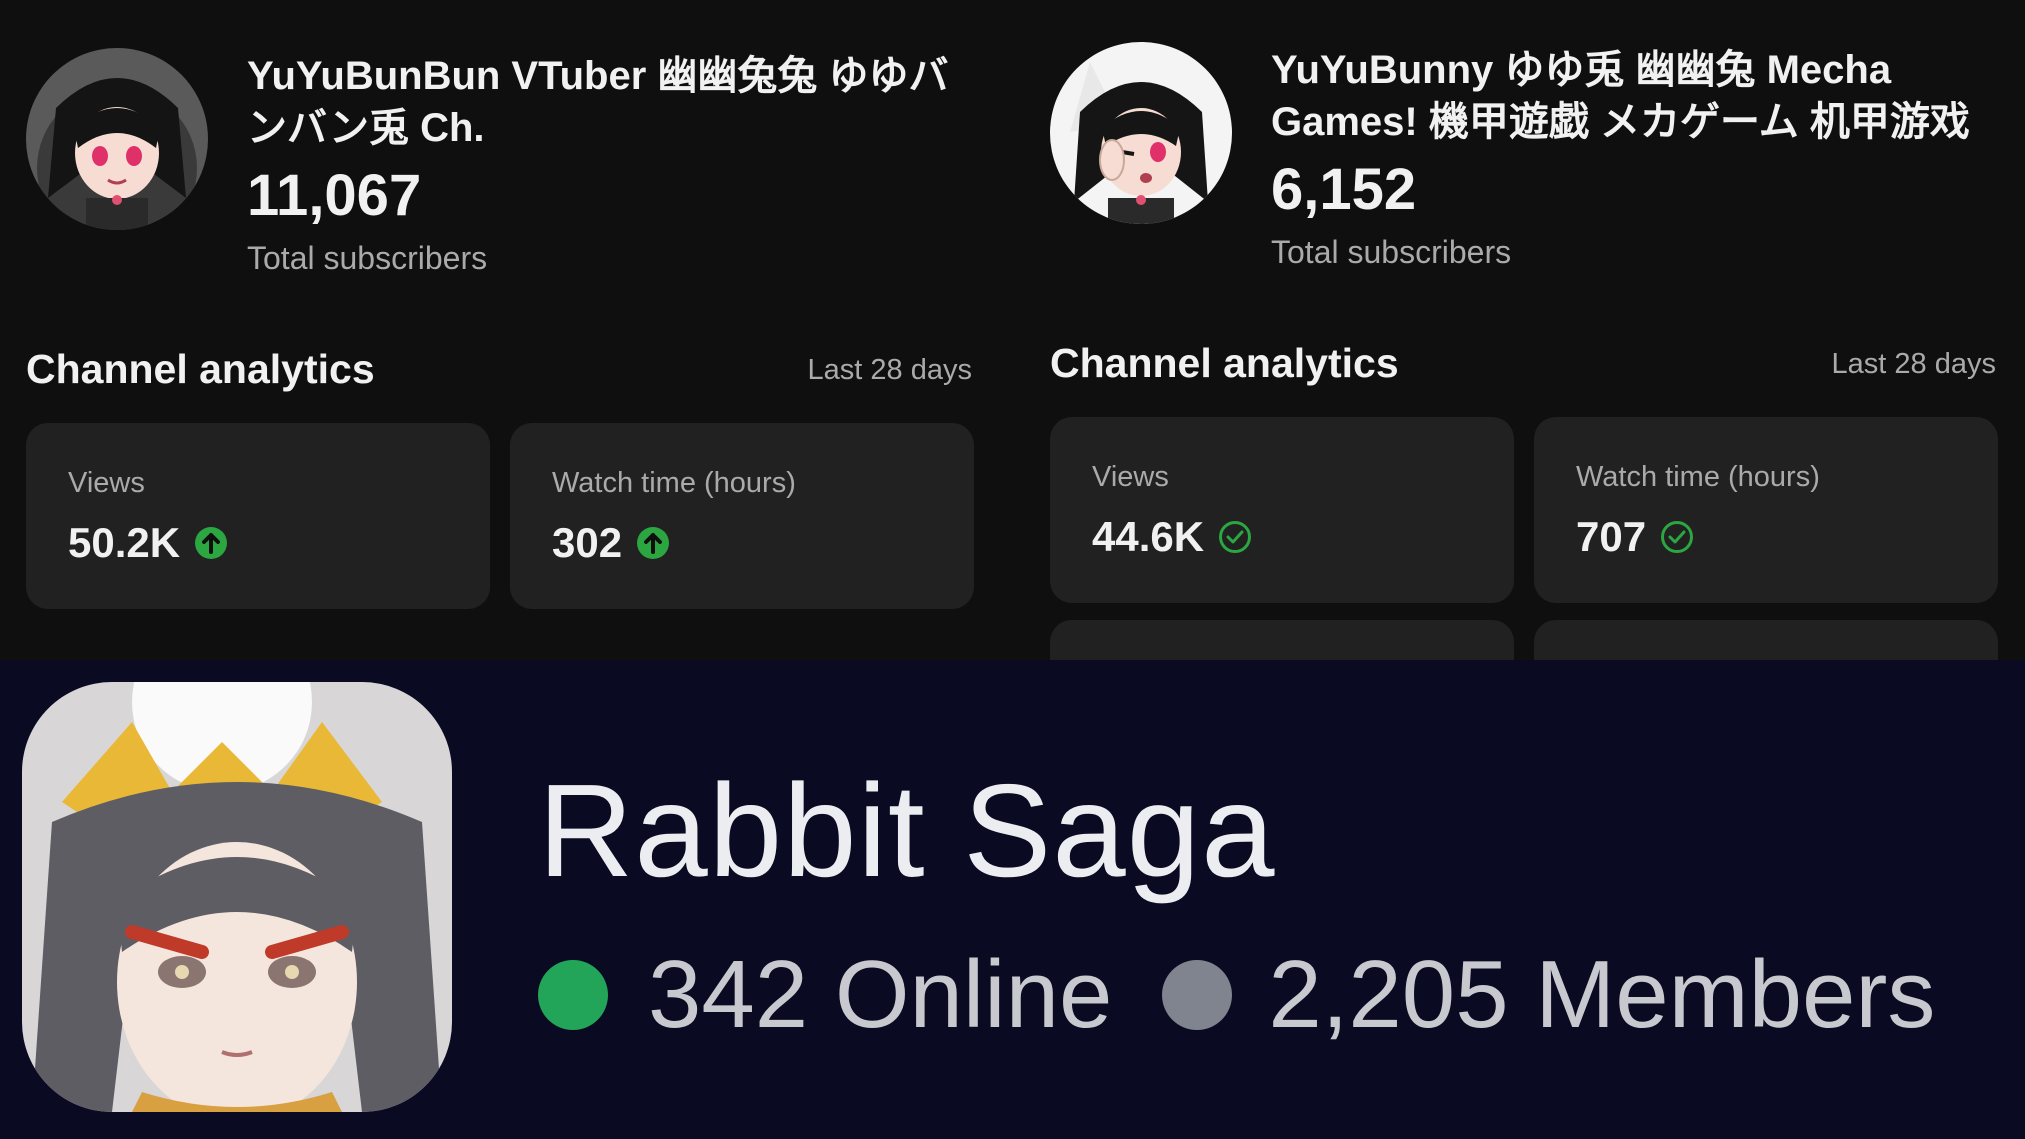 The width and height of the screenshot is (2025, 1139). I want to click on metric-value-row: 707, so click(1635, 537).